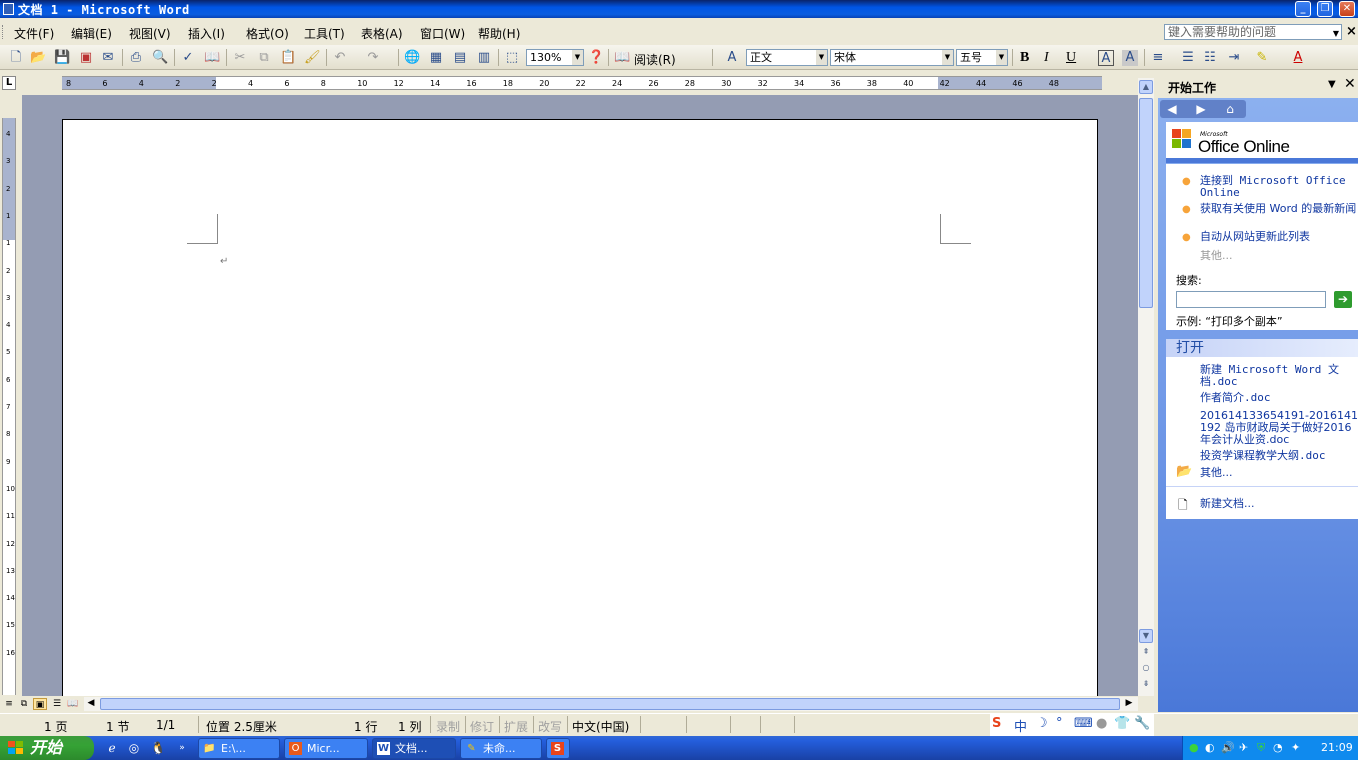 The height and width of the screenshot is (760, 1358). I want to click on tab-selector: L, so click(9, 83).